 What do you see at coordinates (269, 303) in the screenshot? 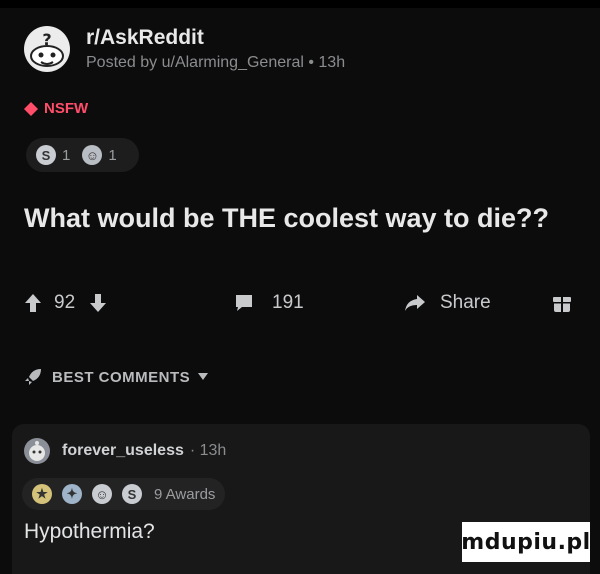
I see `comments-button: 191` at bounding box center [269, 303].